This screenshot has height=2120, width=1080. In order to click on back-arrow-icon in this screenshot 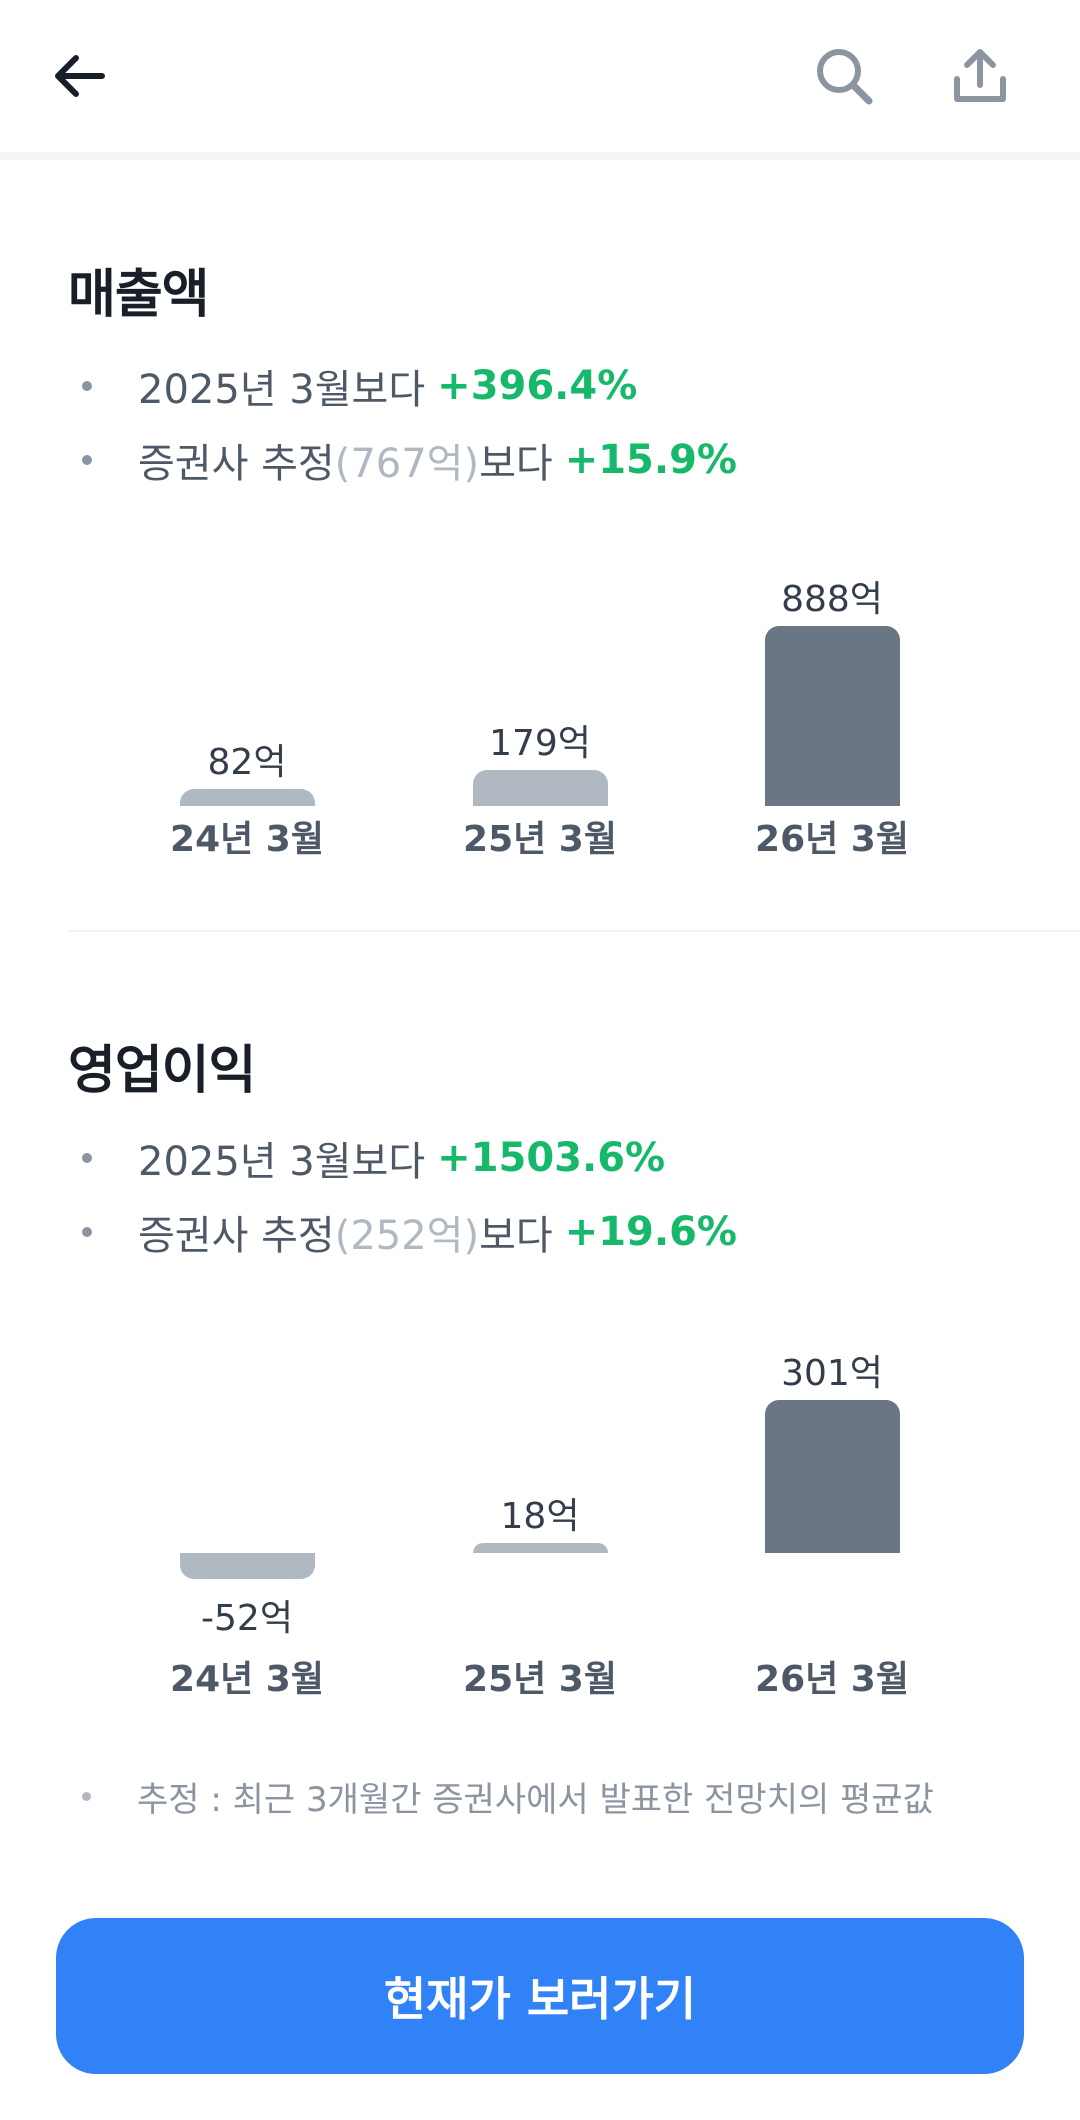, I will do `click(80, 76)`.